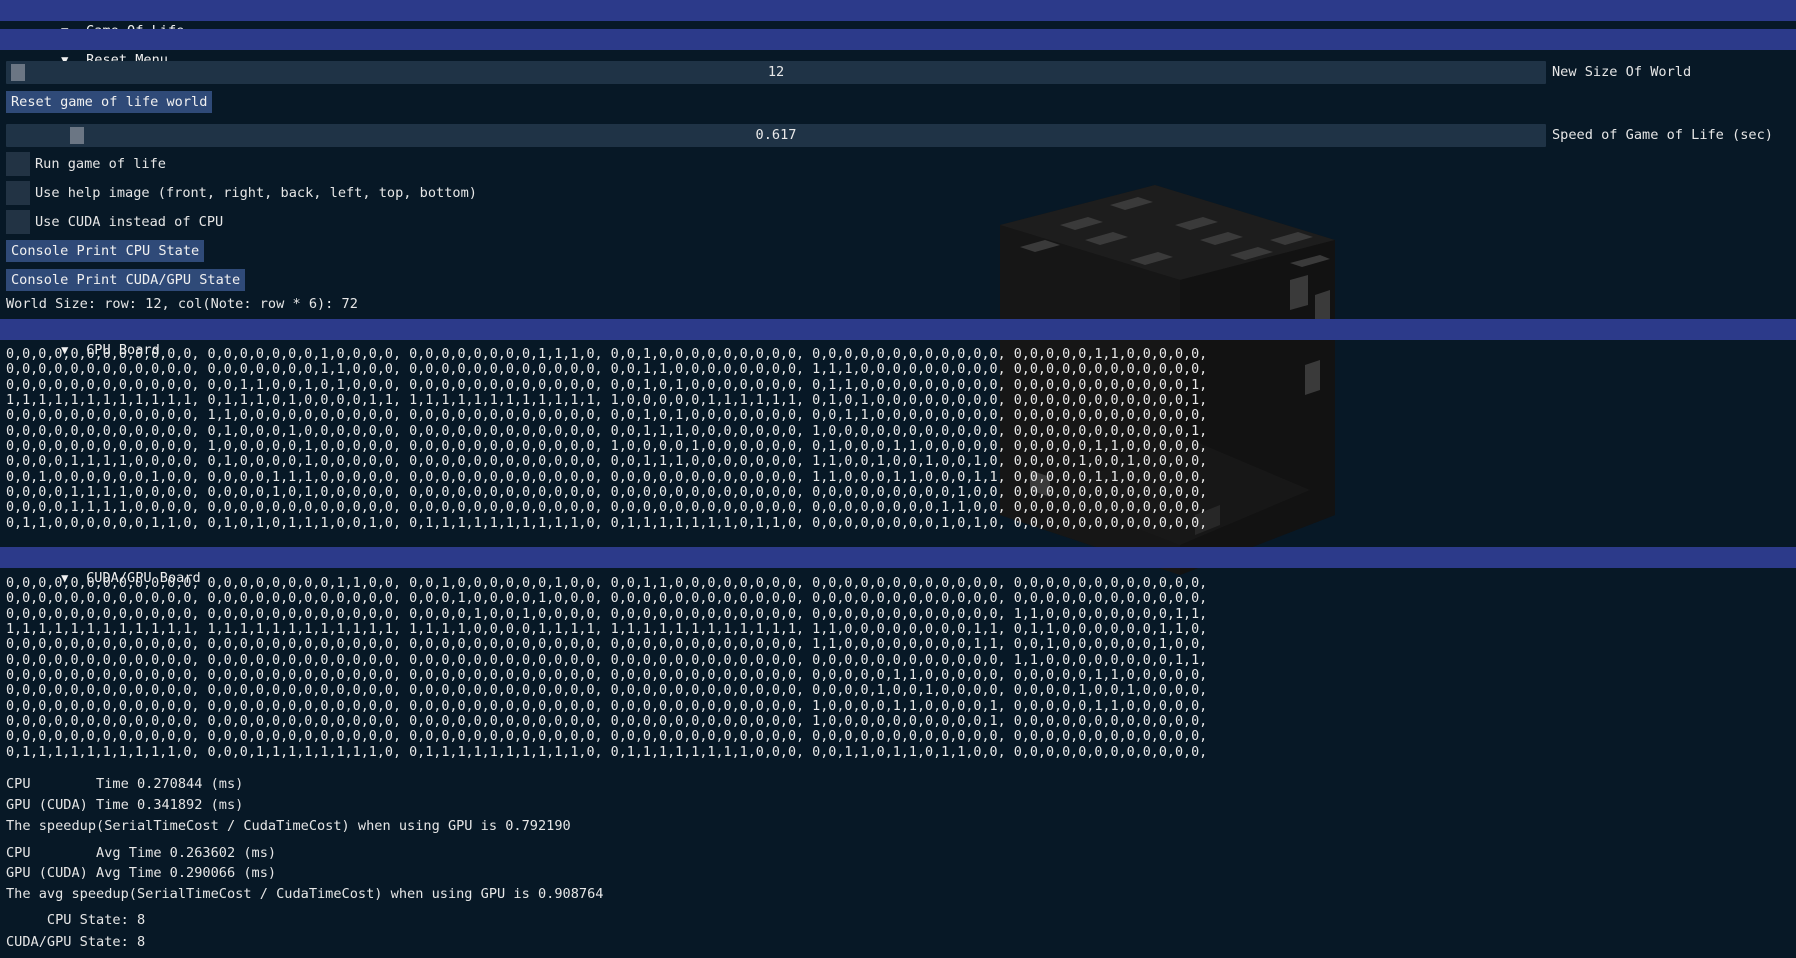 Image resolution: width=1796 pixels, height=958 pixels. Describe the element at coordinates (141, 873) in the screenshot. I see `gpu-avg-time-text: GPU (CUDA) Avg Time 0.290066 (ms)` at that location.